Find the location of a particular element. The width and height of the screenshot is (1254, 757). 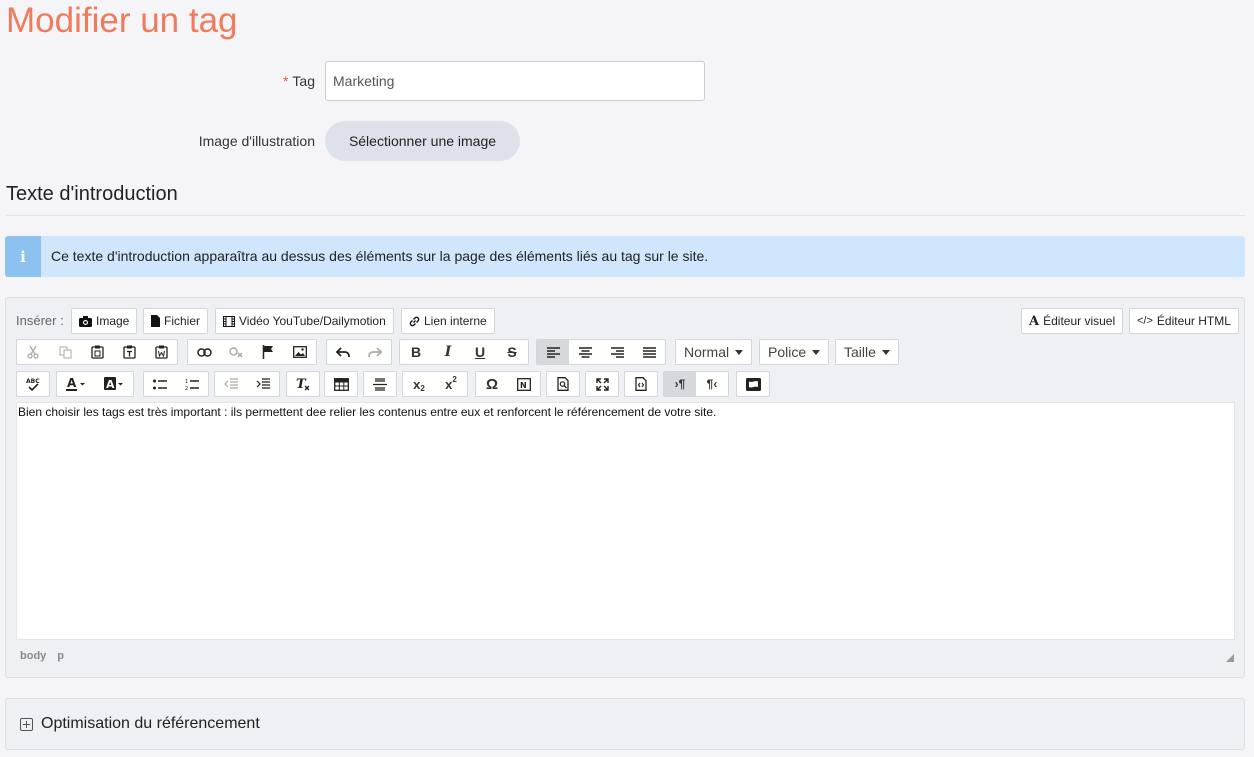

resize-handle-icon is located at coordinates (1230, 658).